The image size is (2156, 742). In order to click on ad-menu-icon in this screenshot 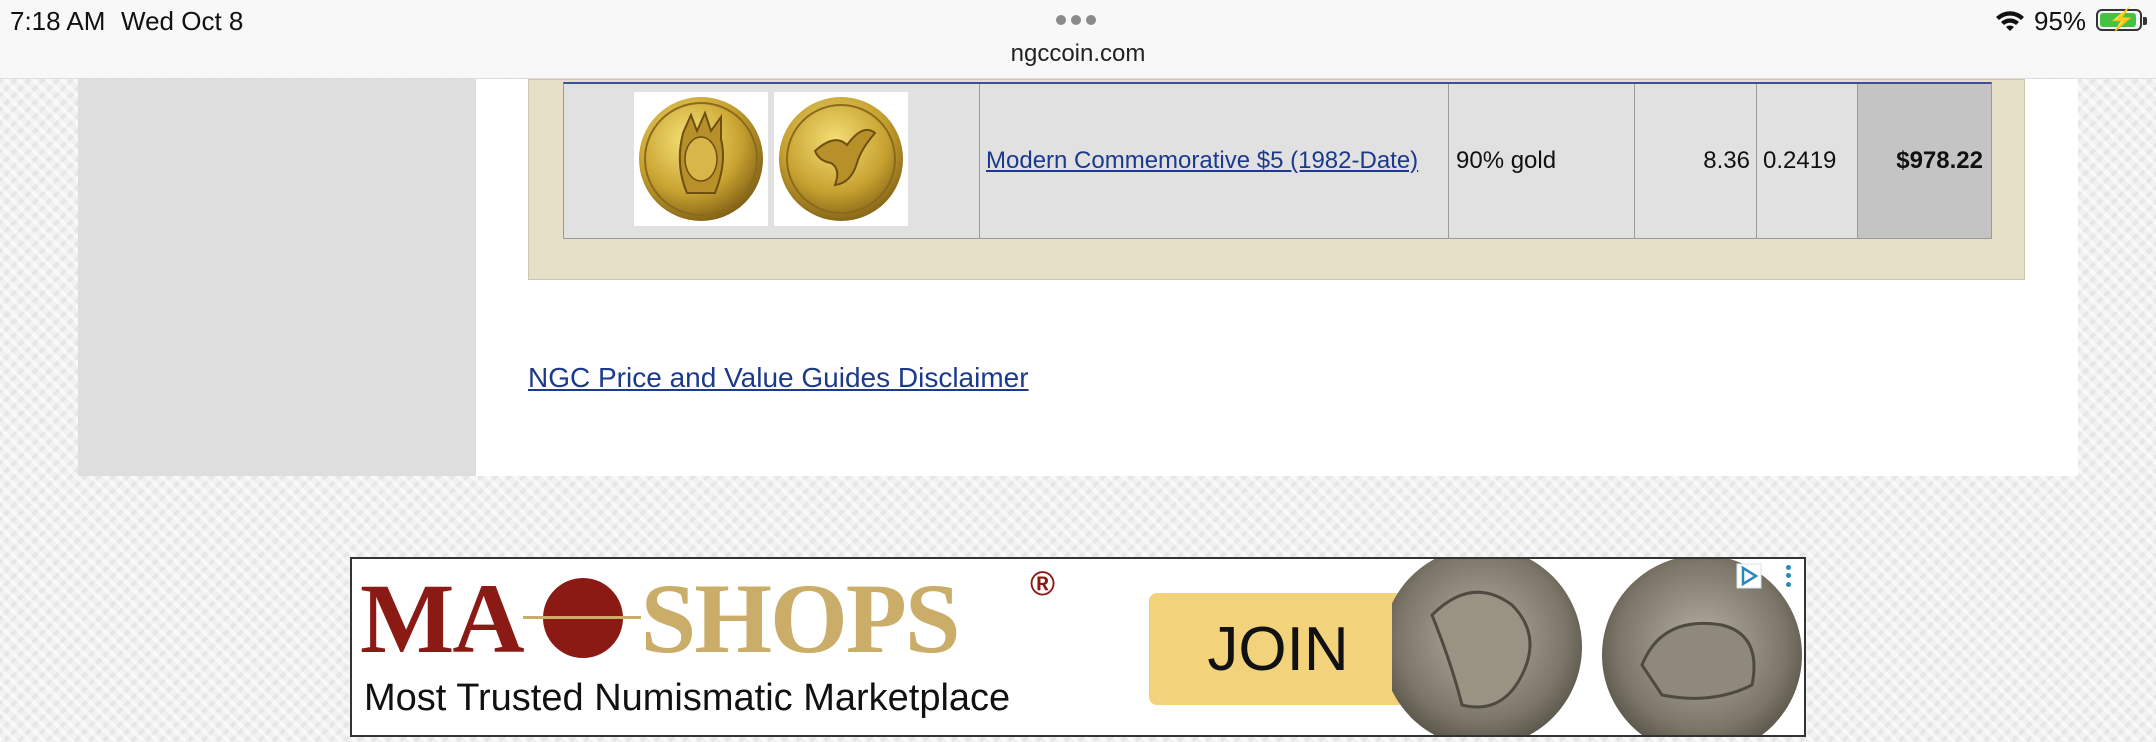, I will do `click(1788, 576)`.